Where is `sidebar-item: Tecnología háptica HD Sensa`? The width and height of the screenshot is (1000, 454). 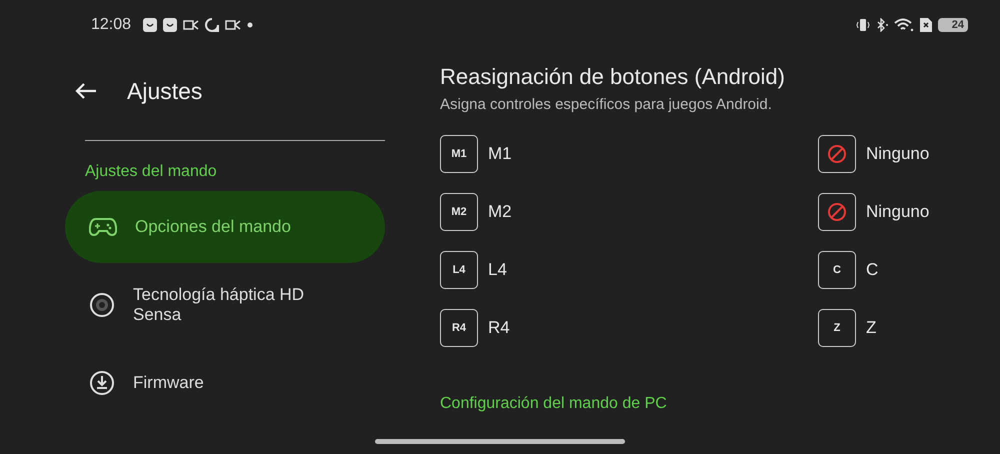 sidebar-item: Tecnología háptica HD Sensa is located at coordinates (225, 305).